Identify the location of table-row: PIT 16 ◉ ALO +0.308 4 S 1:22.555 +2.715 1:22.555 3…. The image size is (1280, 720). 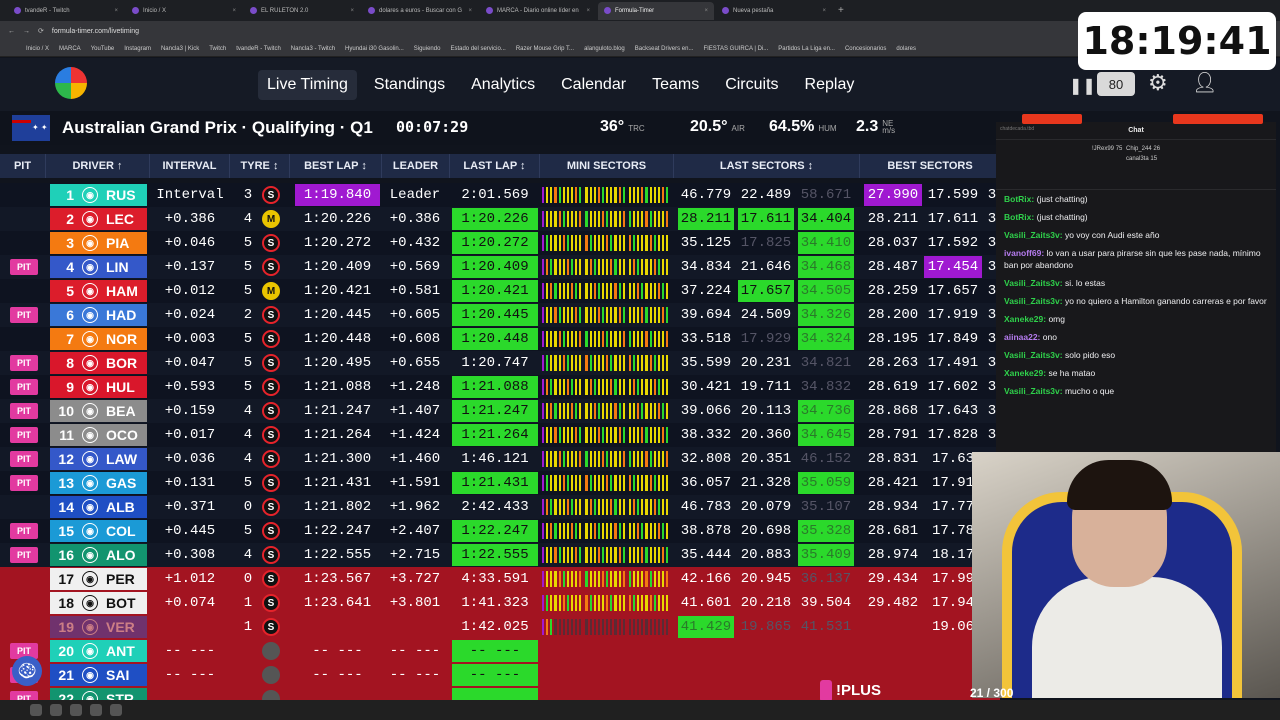
(500, 555).